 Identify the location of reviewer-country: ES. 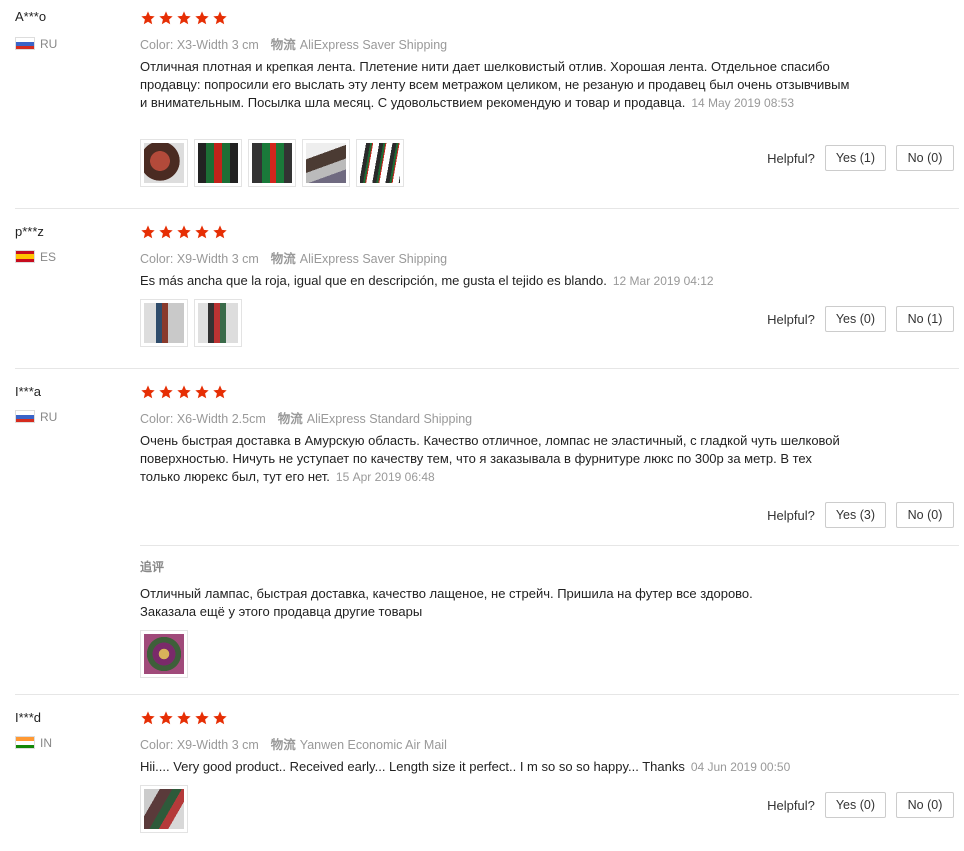
(48, 257).